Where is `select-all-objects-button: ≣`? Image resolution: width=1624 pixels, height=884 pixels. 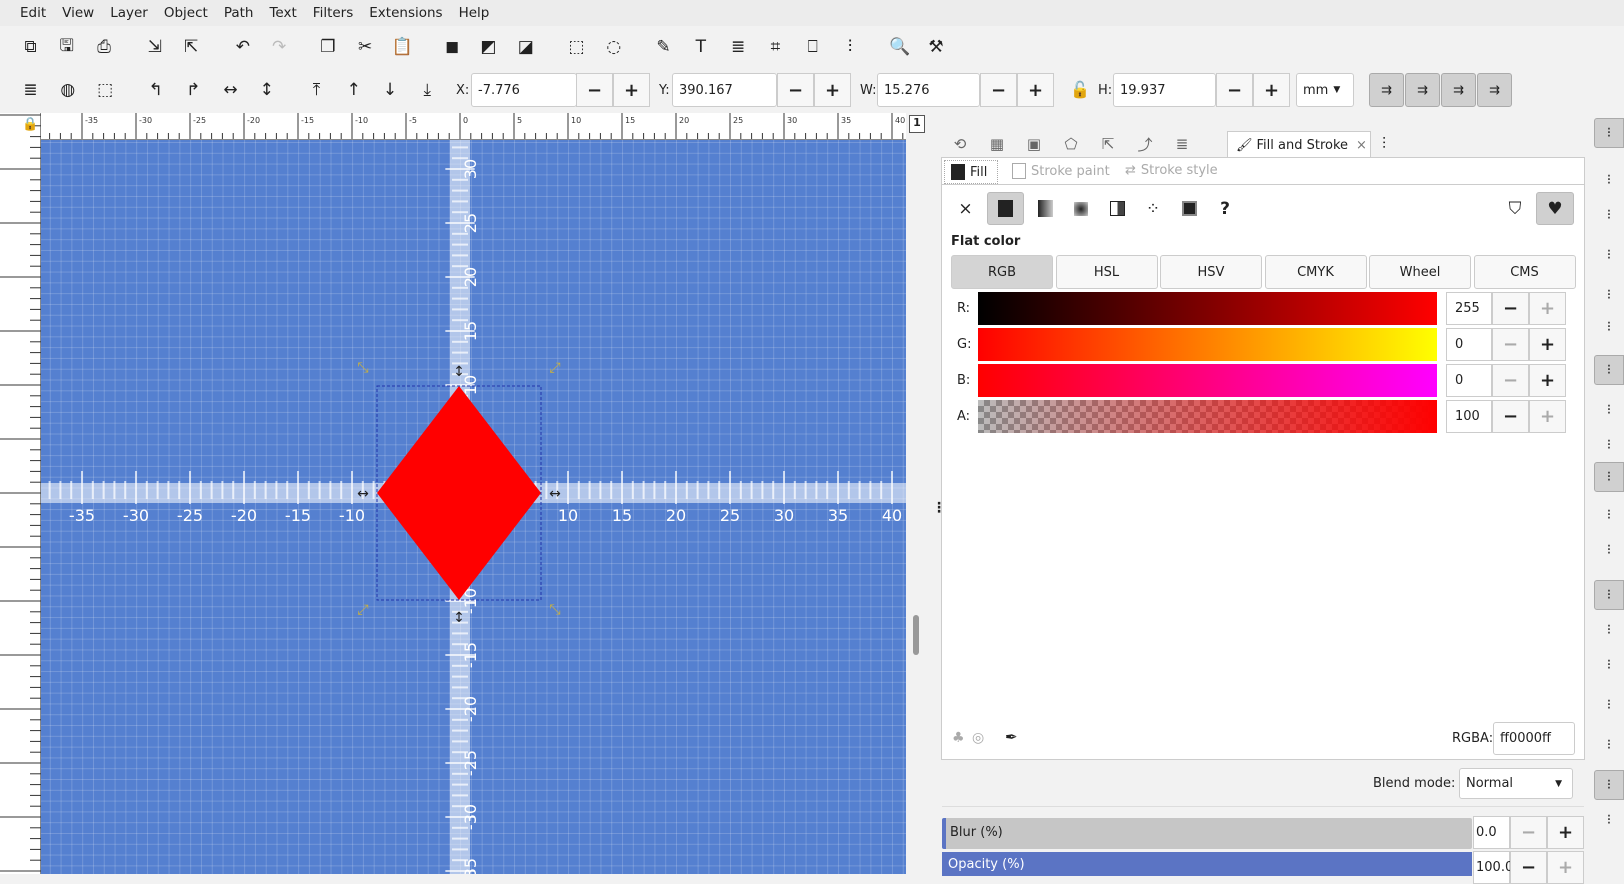 select-all-objects-button: ≣ is located at coordinates (31, 90).